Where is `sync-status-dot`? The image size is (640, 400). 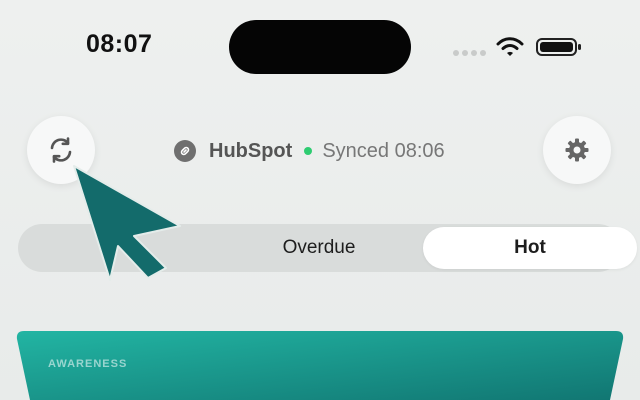
sync-status-dot is located at coordinates (308, 151).